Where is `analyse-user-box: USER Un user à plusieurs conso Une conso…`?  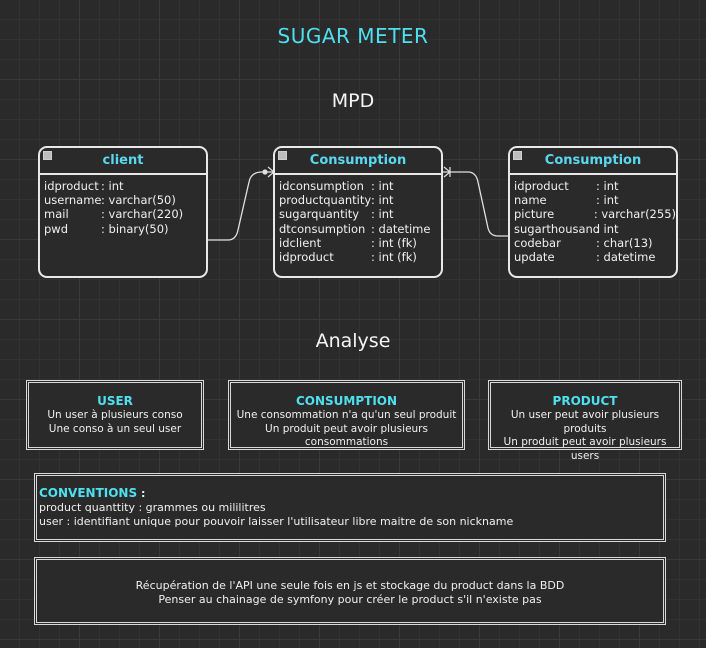
analyse-user-box: USER Un user à plusieurs conso Une conso… is located at coordinates (115, 415).